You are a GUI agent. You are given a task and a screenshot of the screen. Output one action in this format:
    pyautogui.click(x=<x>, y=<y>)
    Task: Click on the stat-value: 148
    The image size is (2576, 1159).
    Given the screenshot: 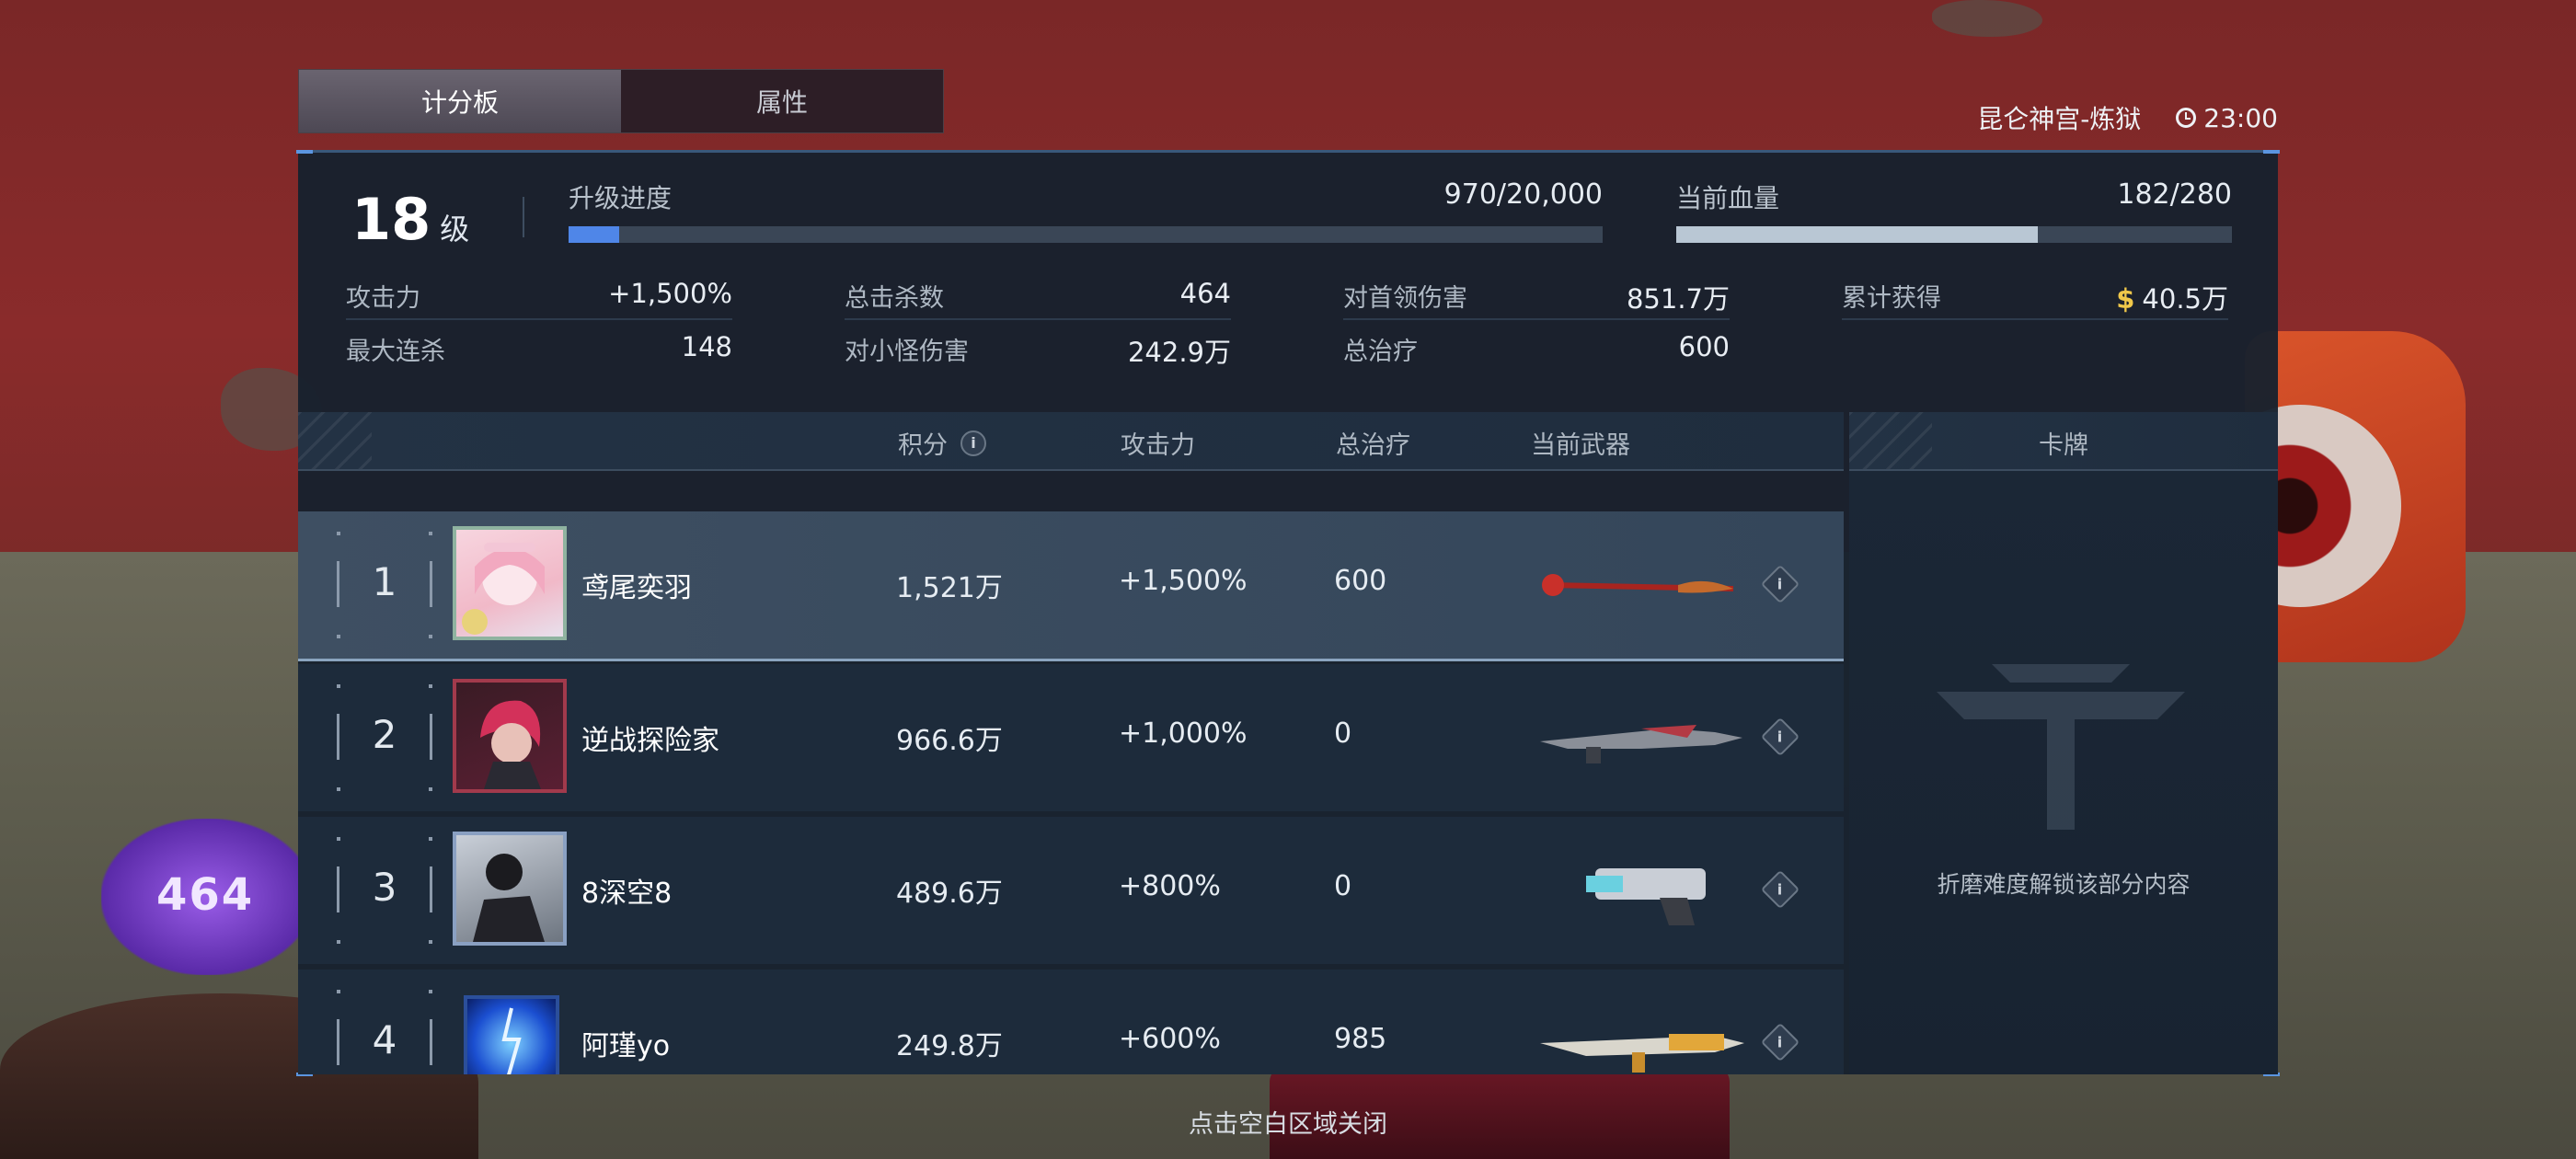 What is the action you would take?
    pyautogui.click(x=706, y=346)
    